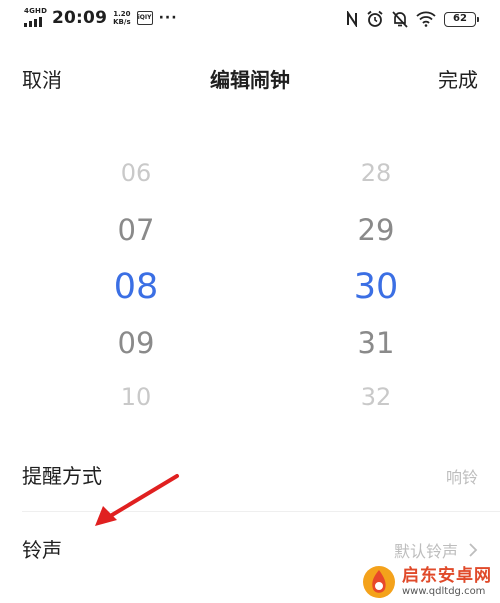 The image size is (500, 603). What do you see at coordinates (136, 230) in the screenshot?
I see `hour-option: 07` at bounding box center [136, 230].